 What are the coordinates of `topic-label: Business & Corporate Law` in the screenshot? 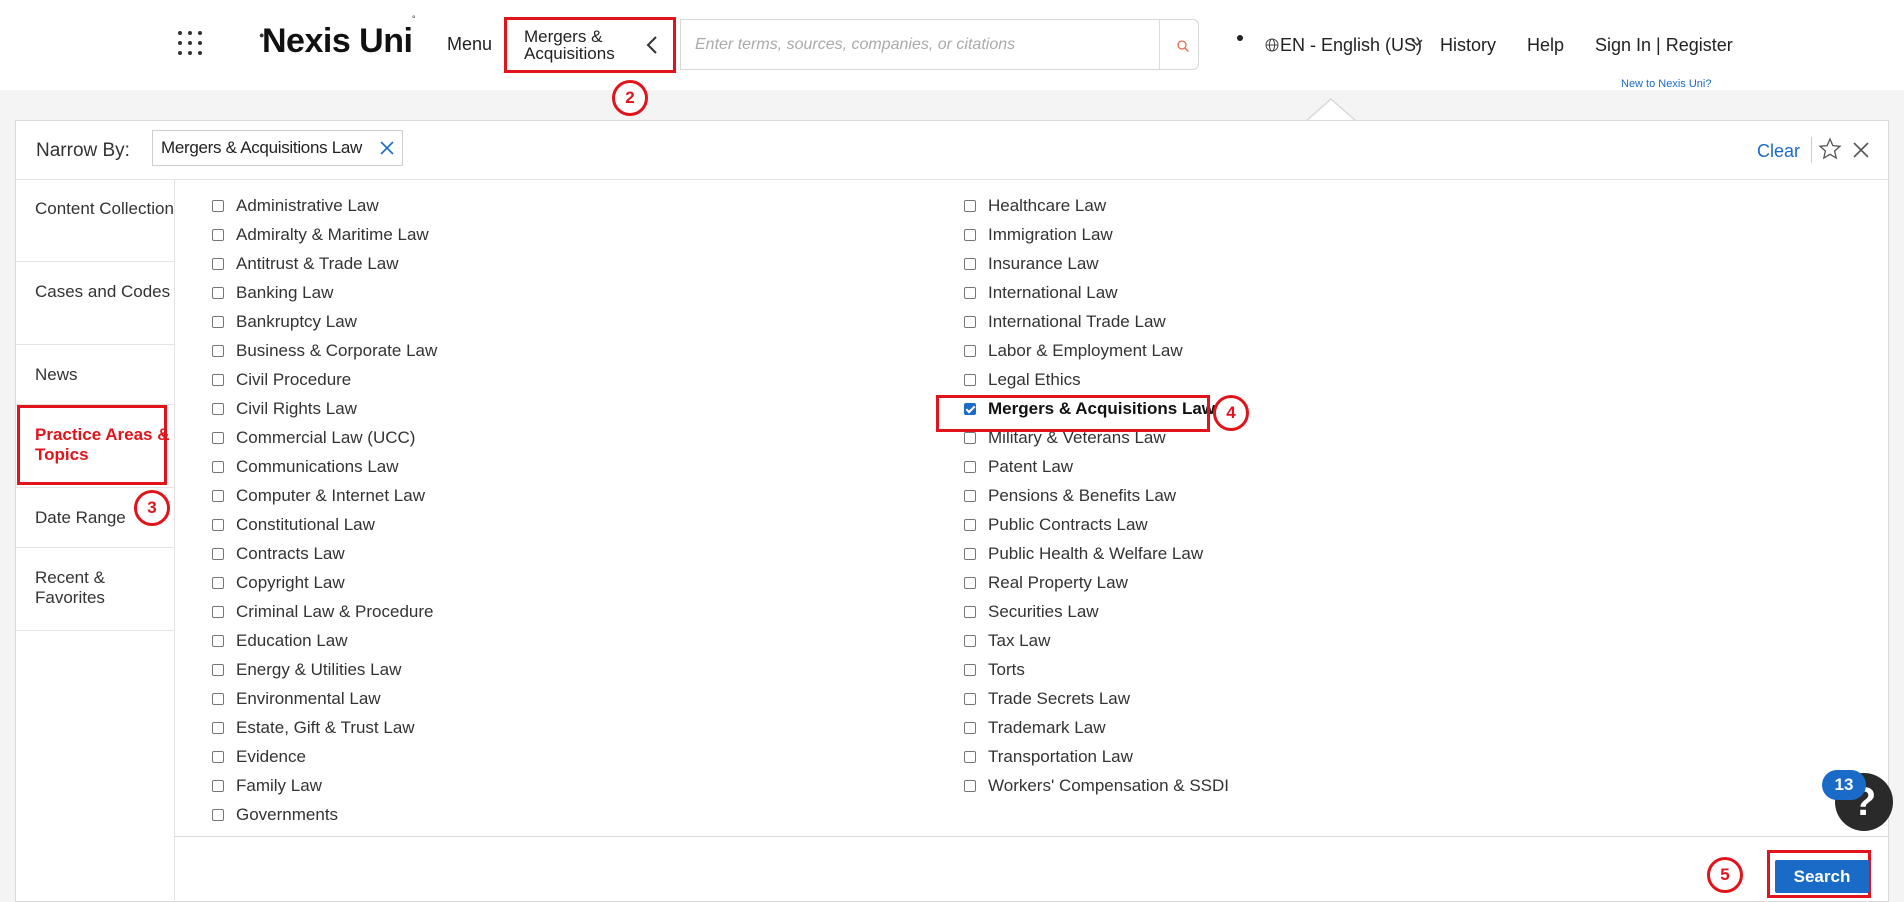 It's located at (336, 351).